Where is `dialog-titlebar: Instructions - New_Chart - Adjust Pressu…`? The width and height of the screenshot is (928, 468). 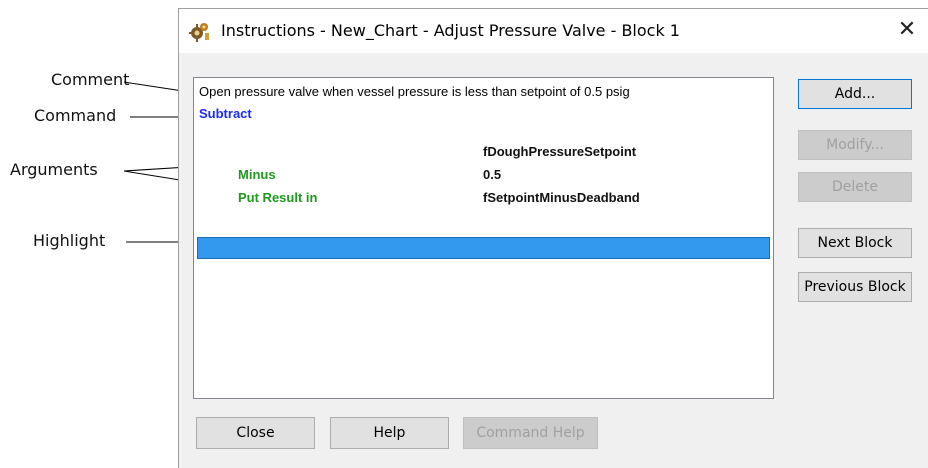
dialog-titlebar: Instructions - New_Chart - Adjust Pressu… is located at coordinates (553, 31).